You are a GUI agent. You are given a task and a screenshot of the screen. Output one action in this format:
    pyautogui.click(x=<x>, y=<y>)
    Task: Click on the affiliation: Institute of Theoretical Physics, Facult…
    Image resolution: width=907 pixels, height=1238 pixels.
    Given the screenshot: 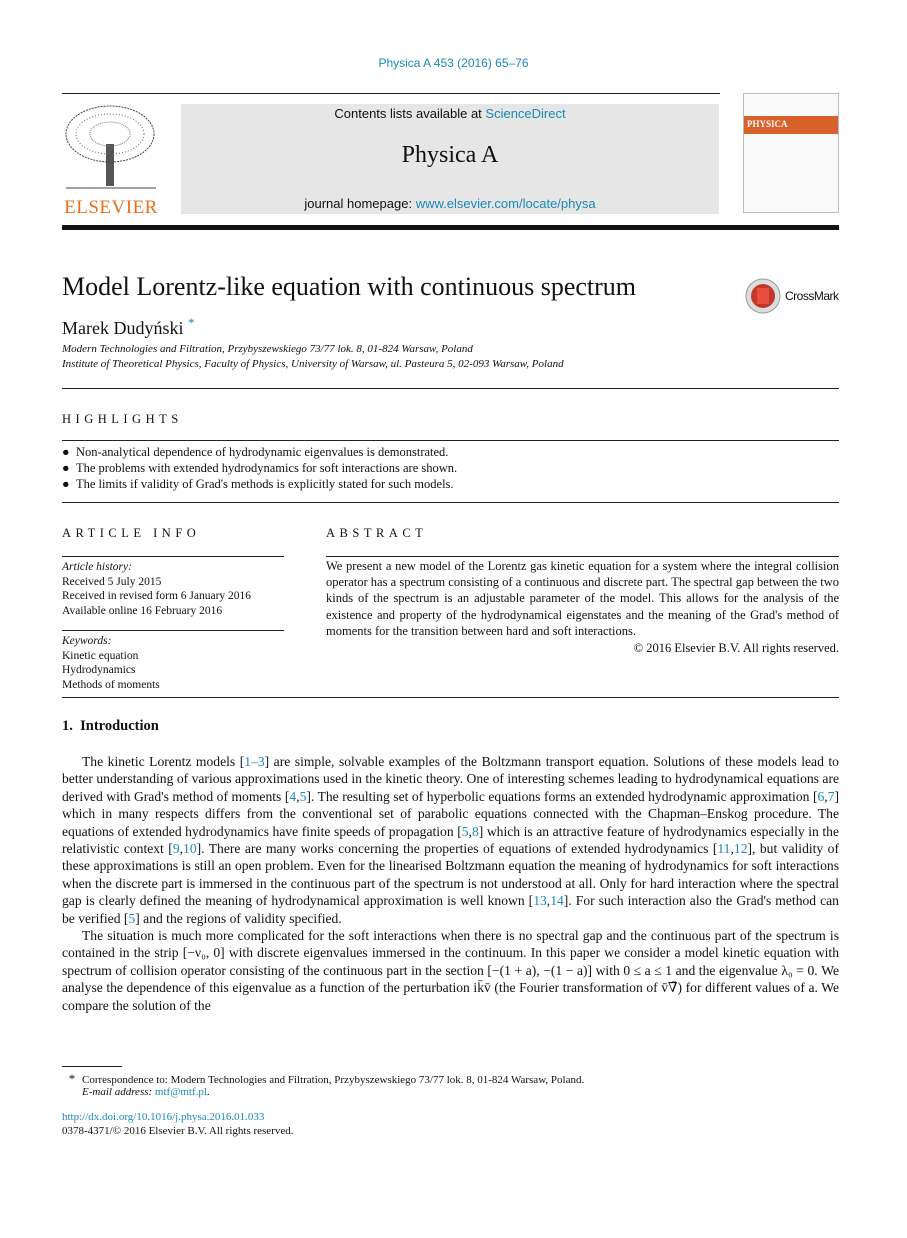 What is the action you would take?
    pyautogui.click(x=313, y=364)
    